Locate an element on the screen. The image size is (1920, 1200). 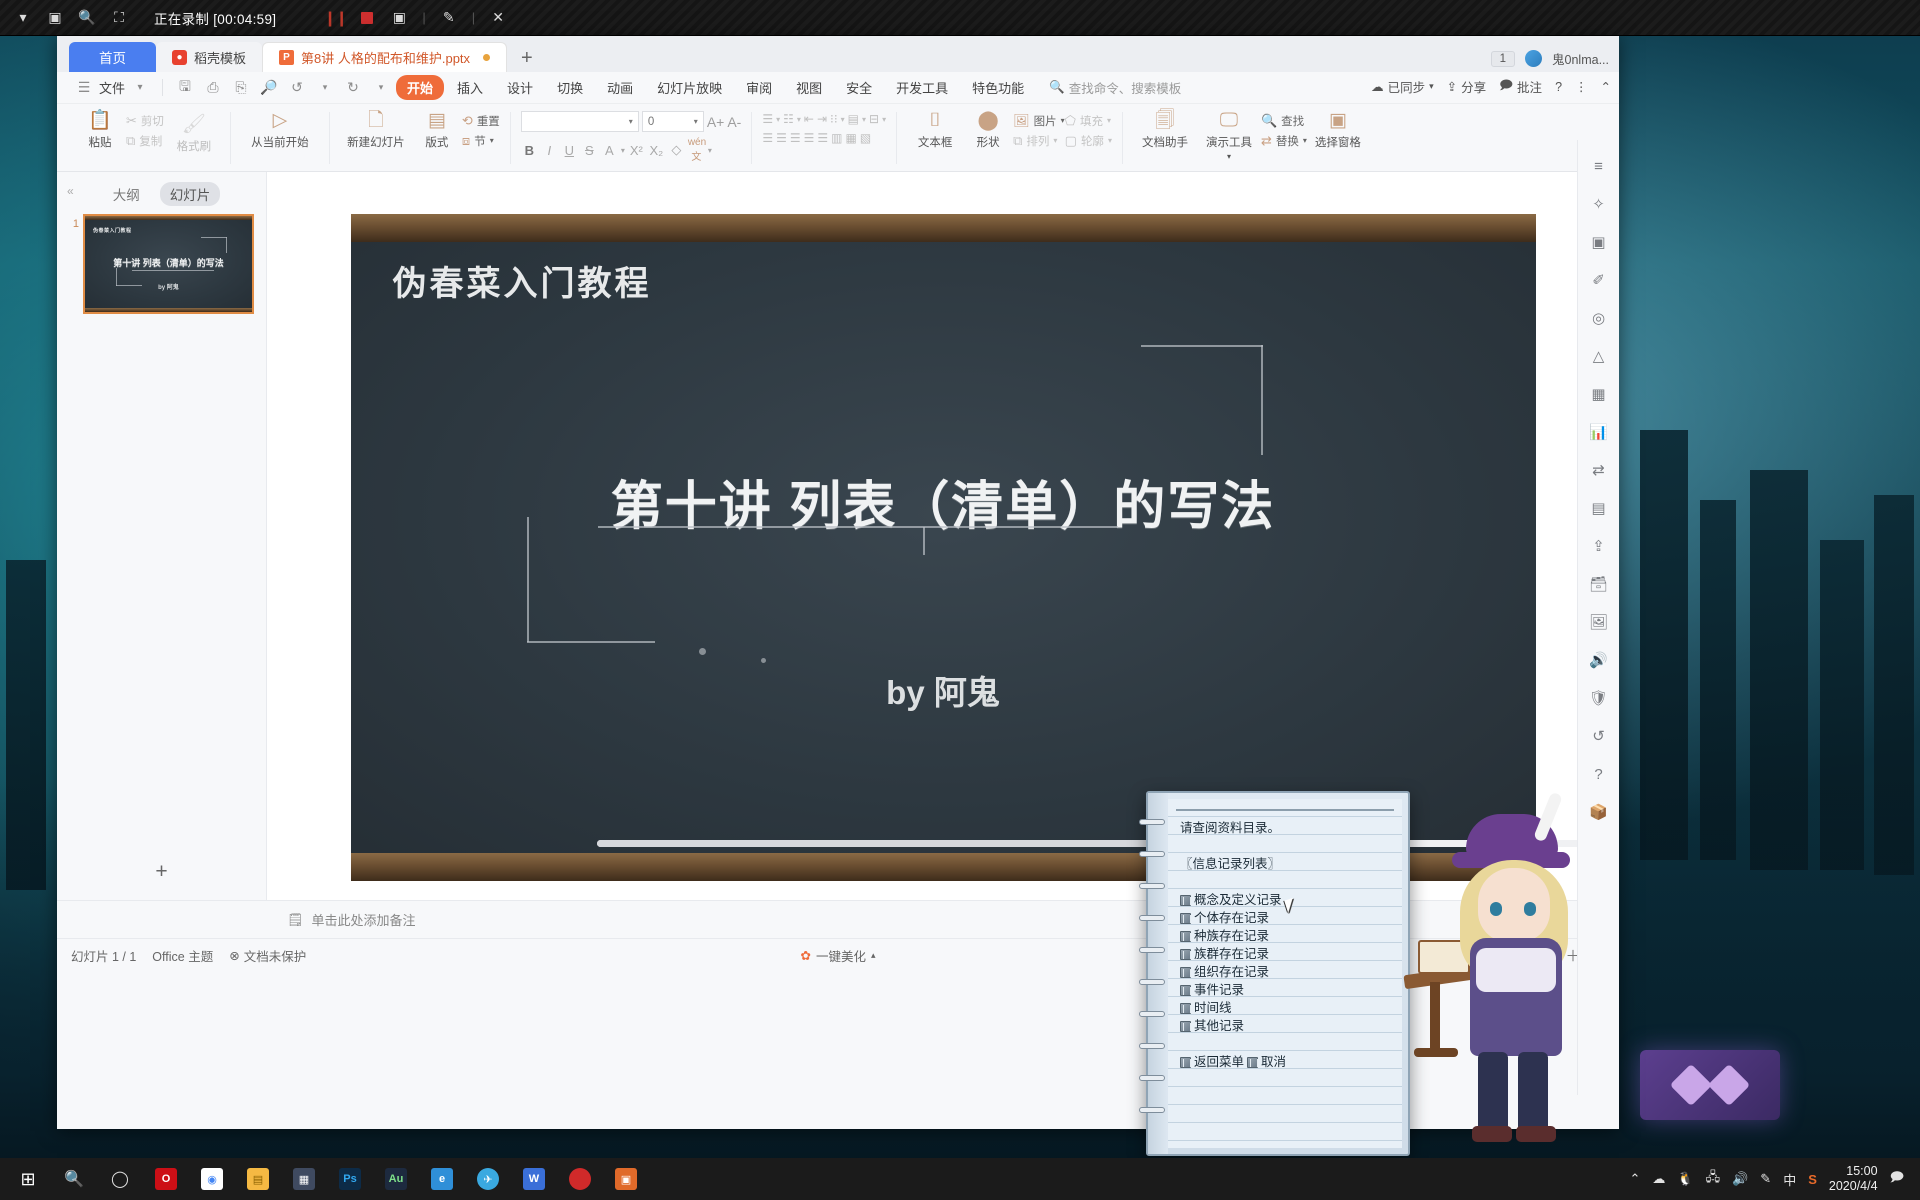
list-item: 其他记录 is located at coordinates (1287, 1026).